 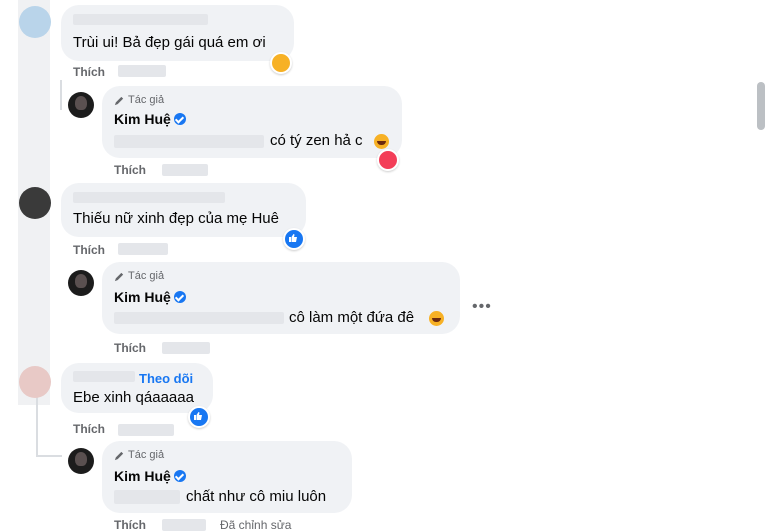 What do you see at coordinates (482, 307) in the screenshot?
I see `more-options-icon: •••` at bounding box center [482, 307].